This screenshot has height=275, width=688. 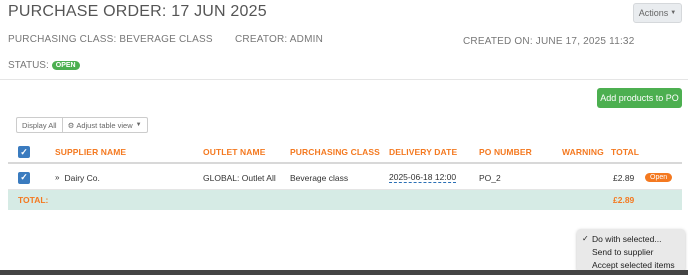 I want to click on actions-dropdown-button: Actions ▼, so click(x=657, y=13).